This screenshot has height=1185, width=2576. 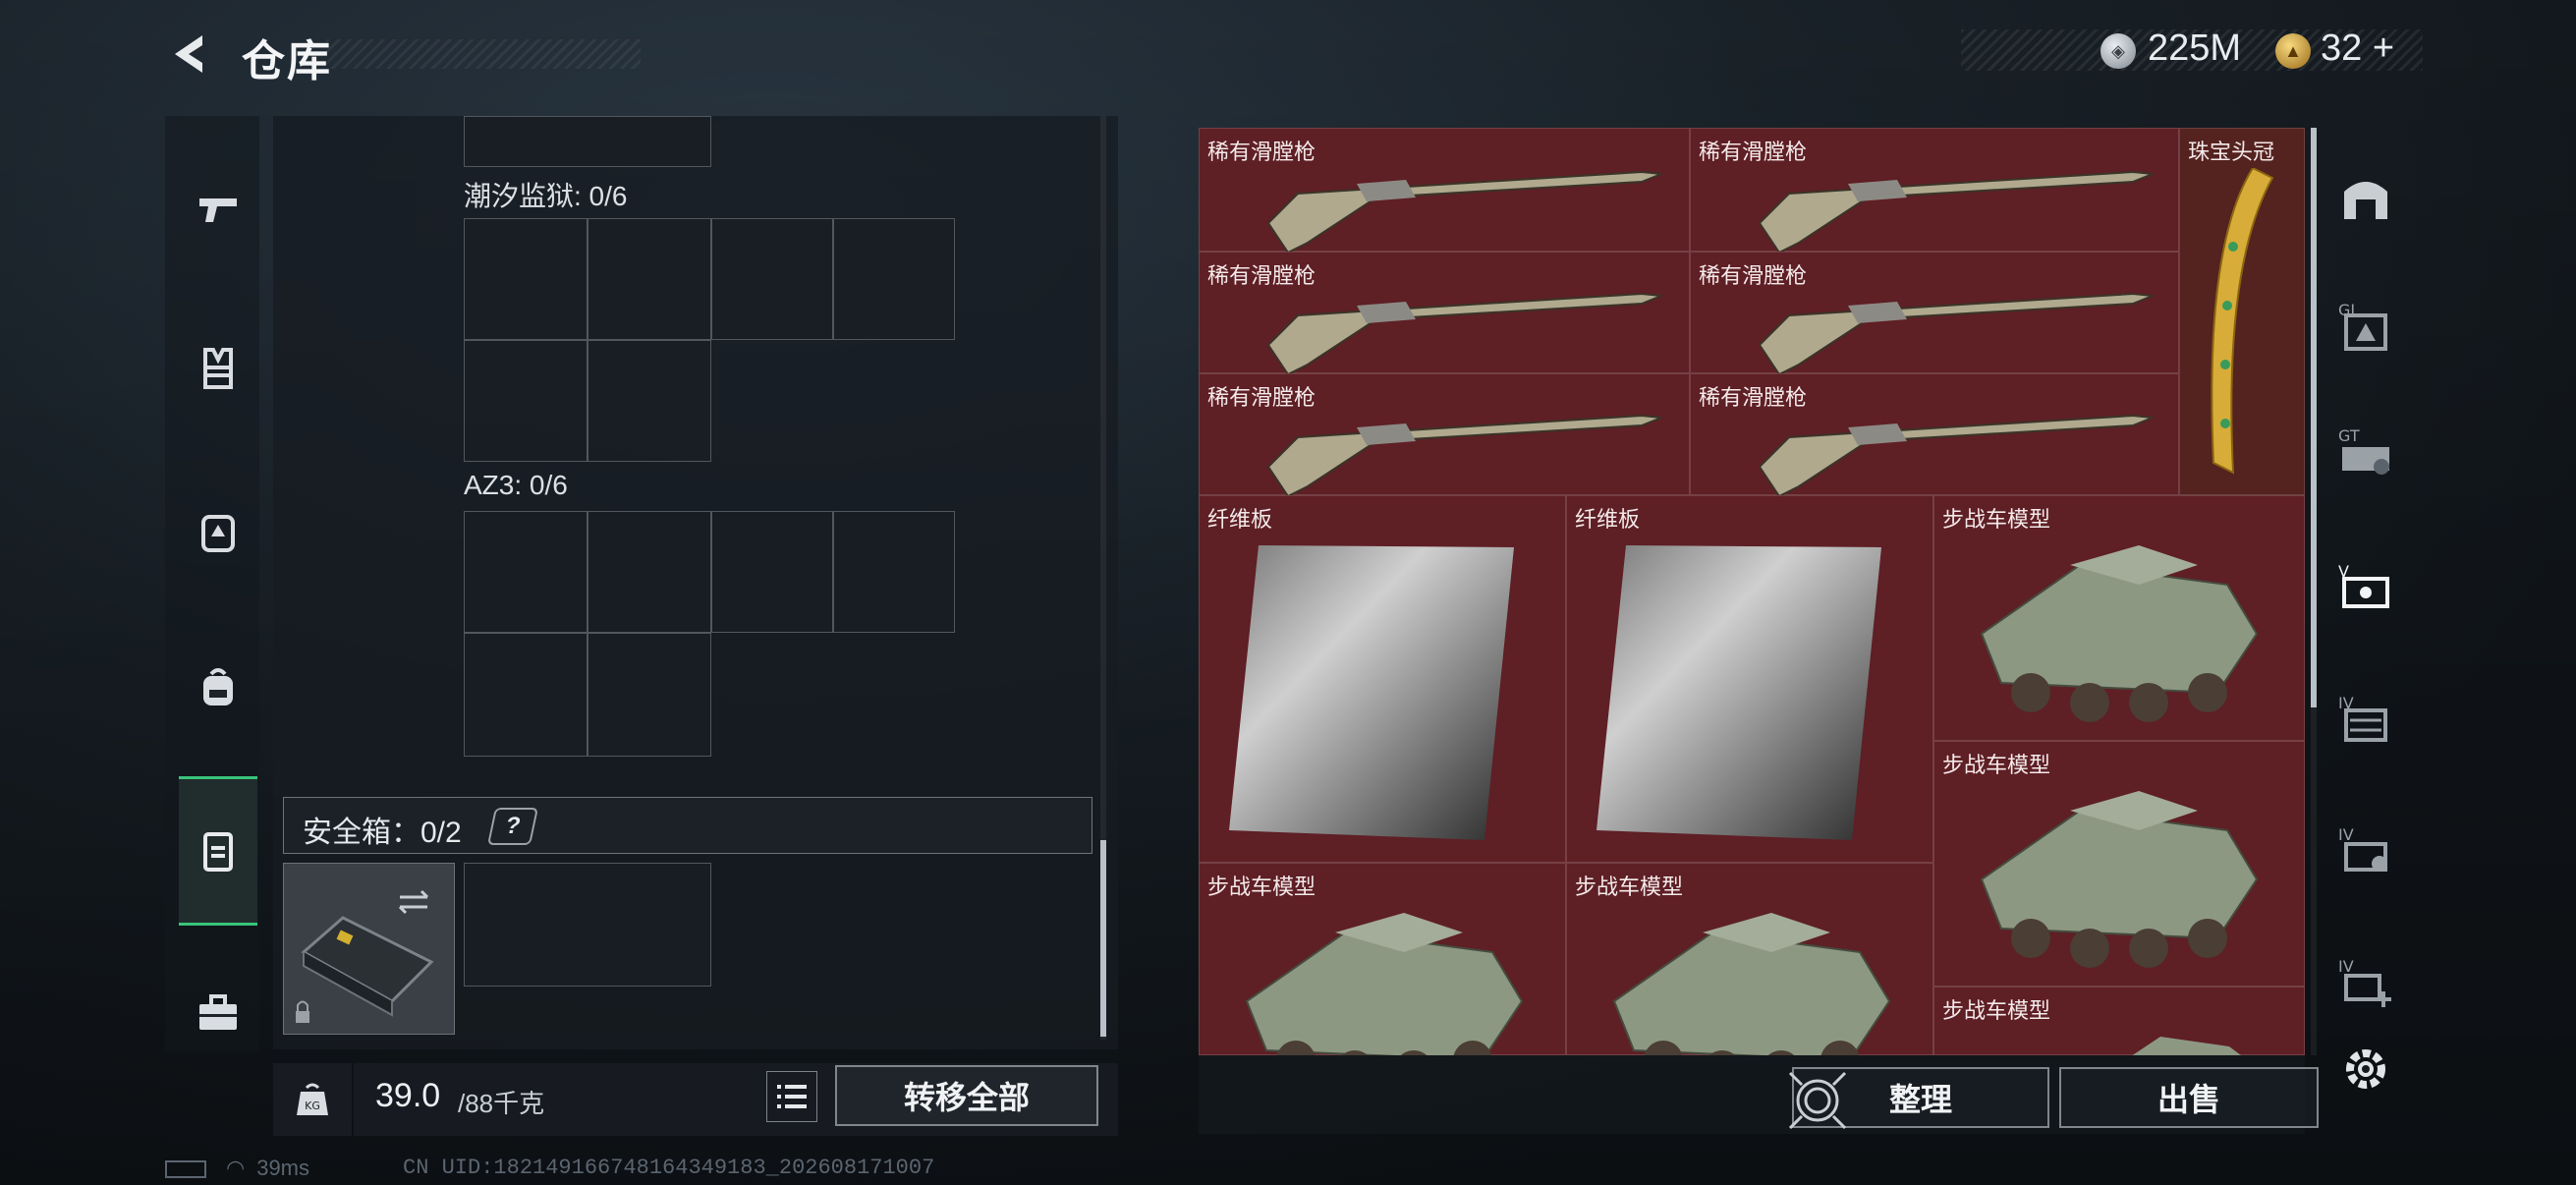 I want to click on weight-current: 39.0, so click(x=408, y=1096).